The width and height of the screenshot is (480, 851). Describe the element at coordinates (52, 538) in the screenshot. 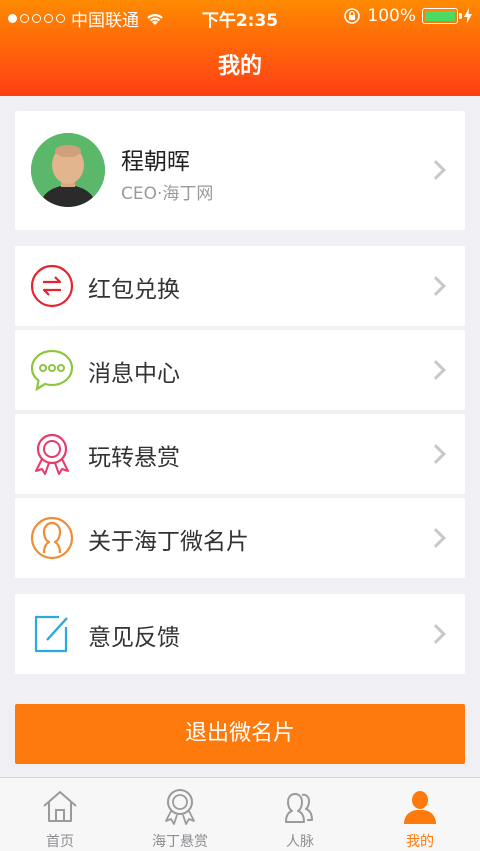

I see `person-icon` at that location.